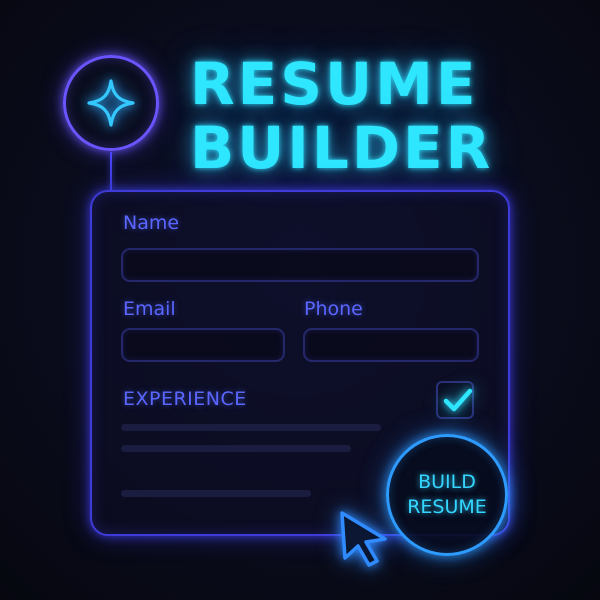 The width and height of the screenshot is (600, 600). What do you see at coordinates (342, 148) in the screenshot?
I see `title-line-2: BUILDER` at bounding box center [342, 148].